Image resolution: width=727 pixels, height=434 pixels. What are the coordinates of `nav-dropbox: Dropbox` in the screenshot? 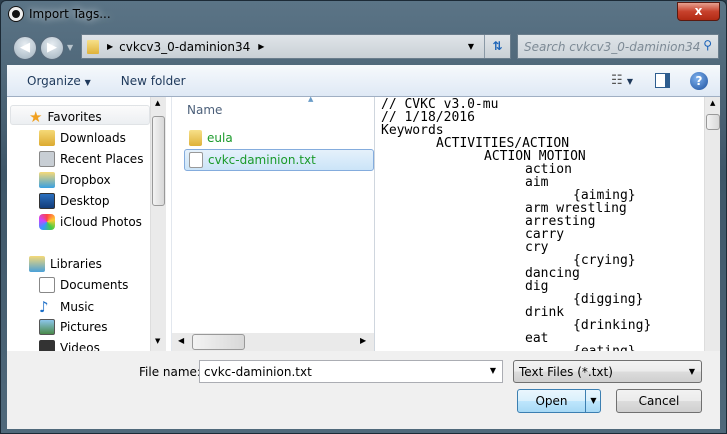 It's located at (75, 180).